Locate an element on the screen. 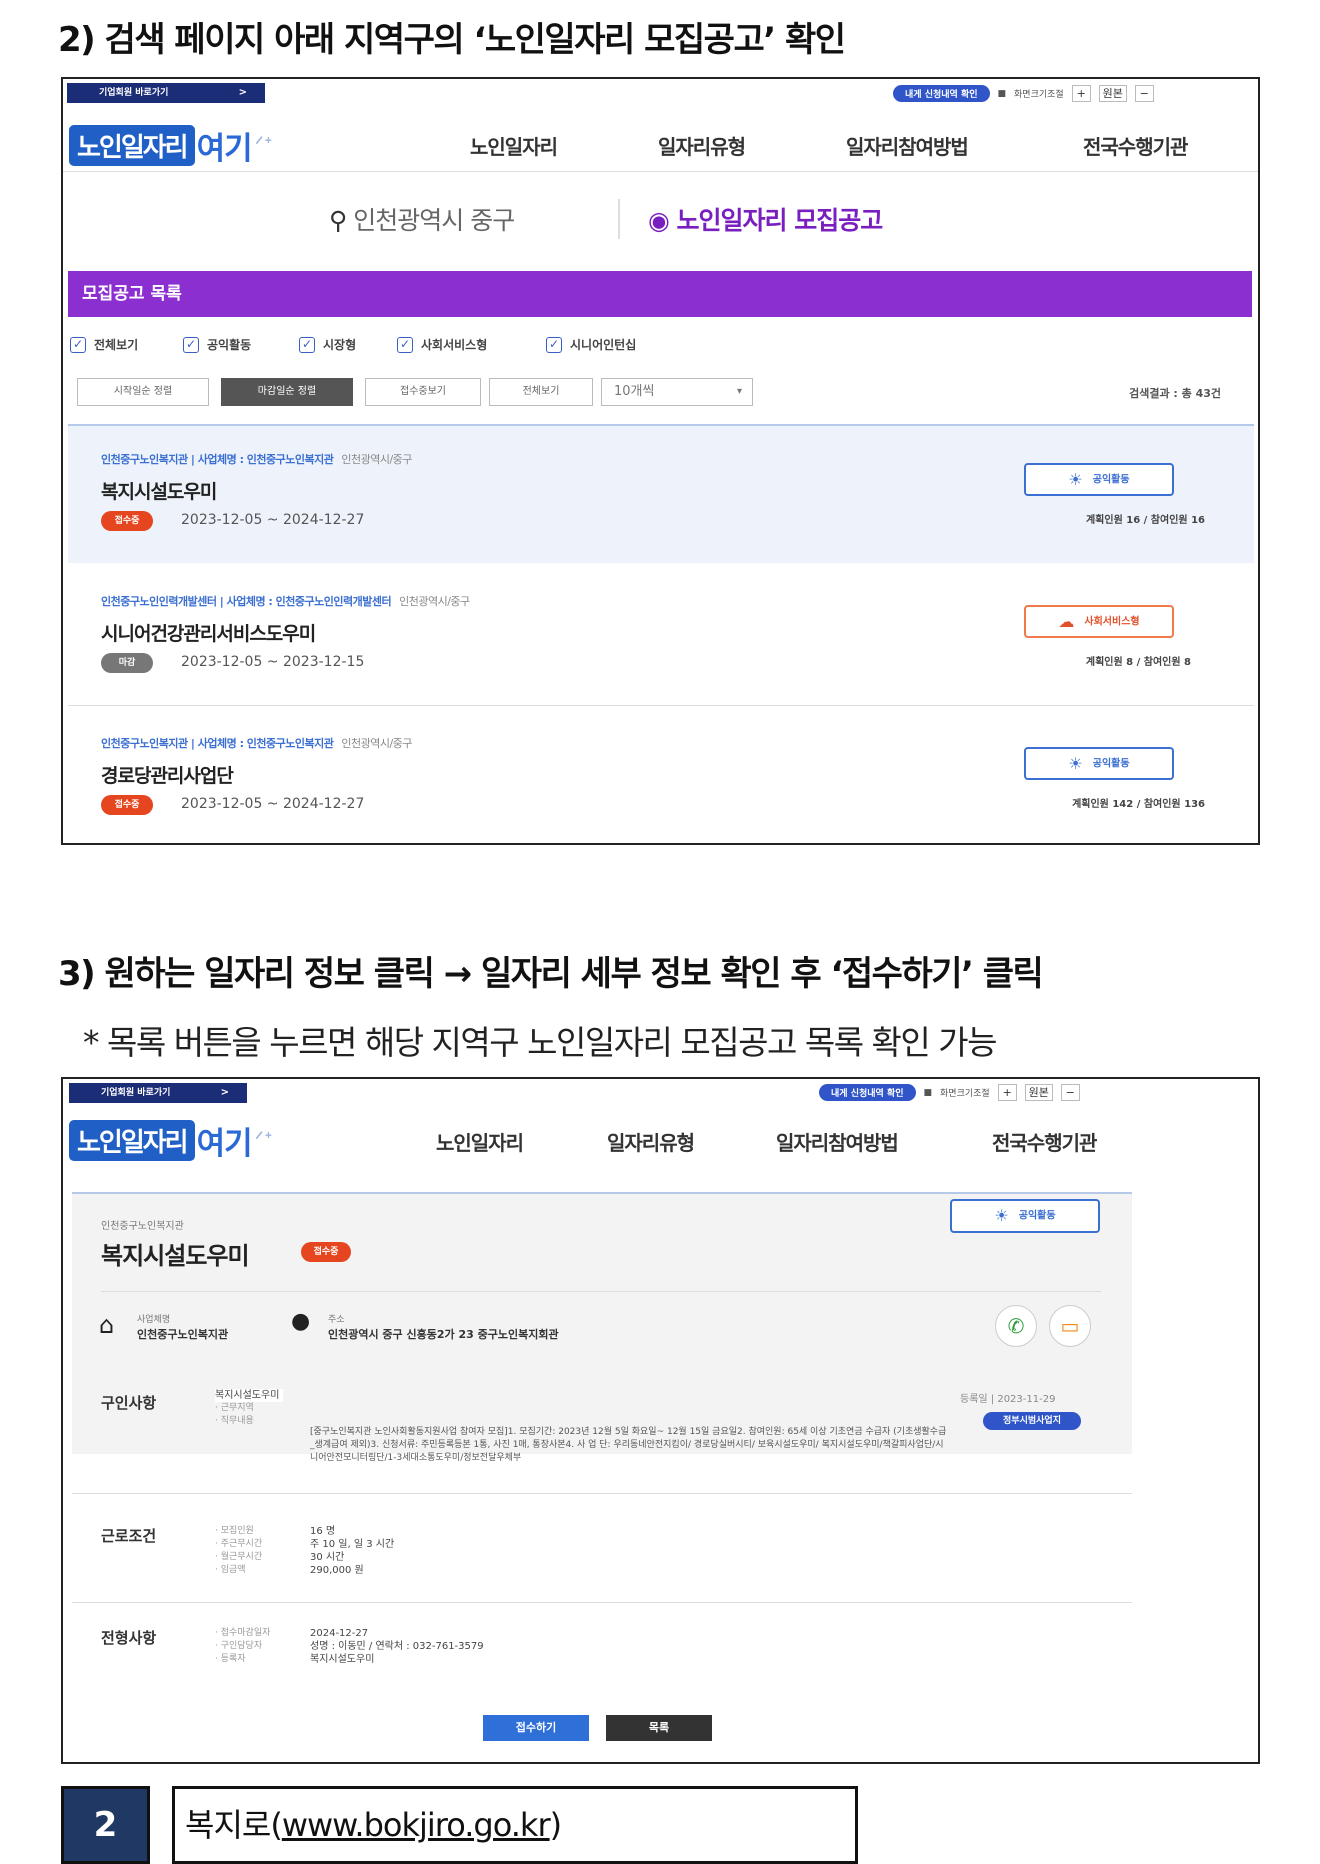 The width and height of the screenshot is (1320, 1864). detail-title: 복지시설도우미 is located at coordinates (175, 1256).